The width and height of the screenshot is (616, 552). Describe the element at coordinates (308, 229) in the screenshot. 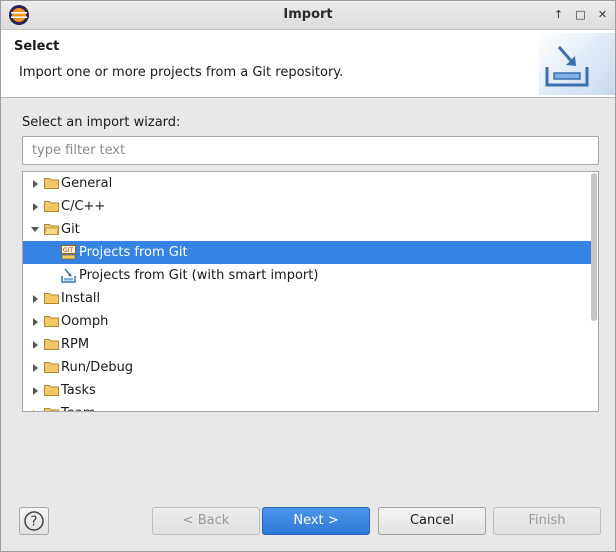

I see `tree-item-git: Git` at that location.